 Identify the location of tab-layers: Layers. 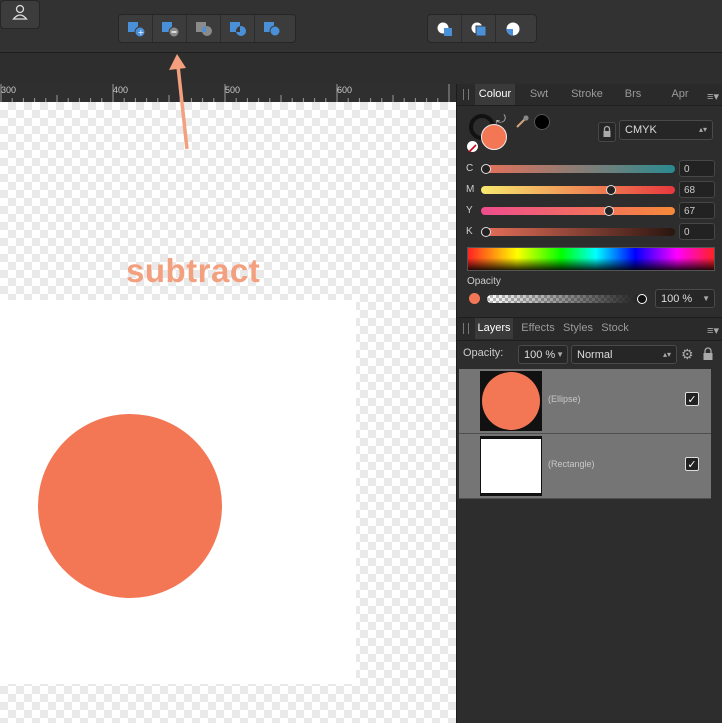
(494, 328).